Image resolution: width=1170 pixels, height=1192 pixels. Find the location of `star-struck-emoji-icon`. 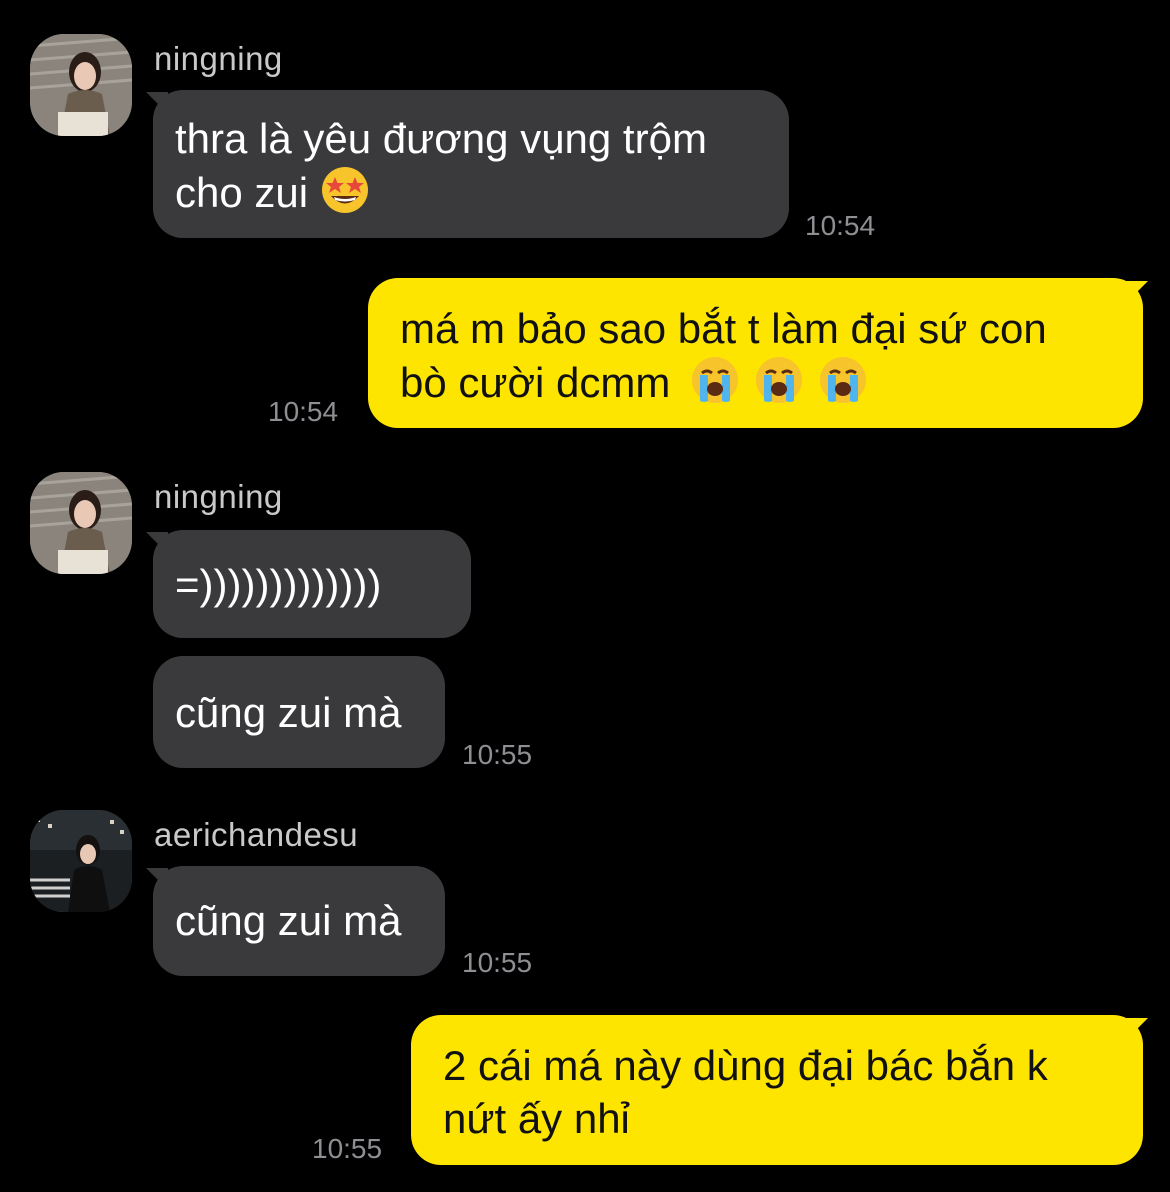

star-struck-emoji-icon is located at coordinates (345, 190).